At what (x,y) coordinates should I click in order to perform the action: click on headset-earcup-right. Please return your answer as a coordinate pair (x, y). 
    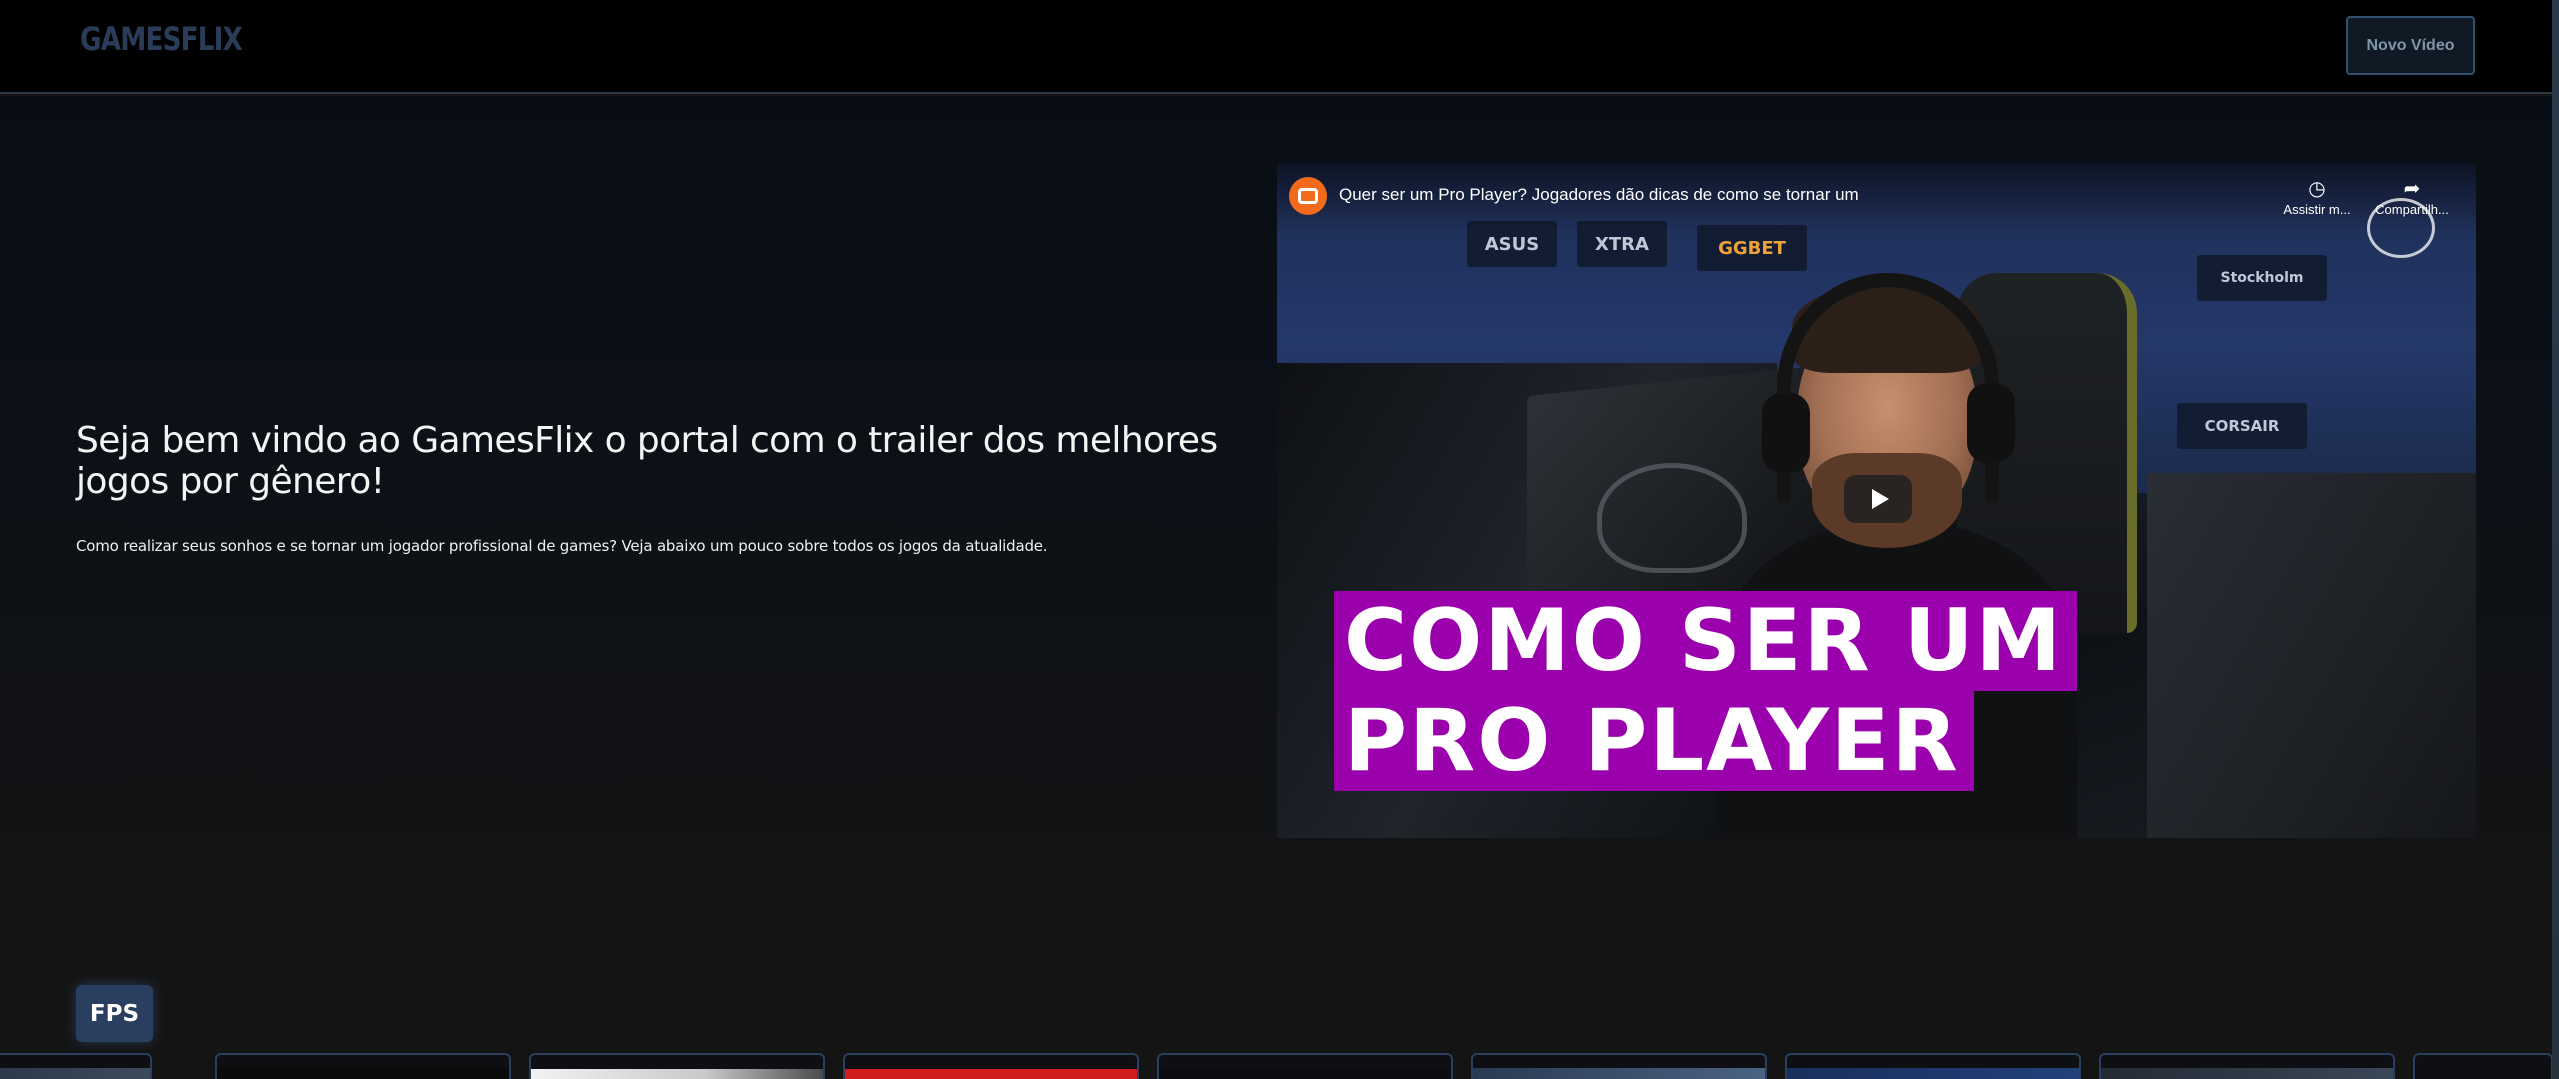
    Looking at the image, I should click on (1991, 423).